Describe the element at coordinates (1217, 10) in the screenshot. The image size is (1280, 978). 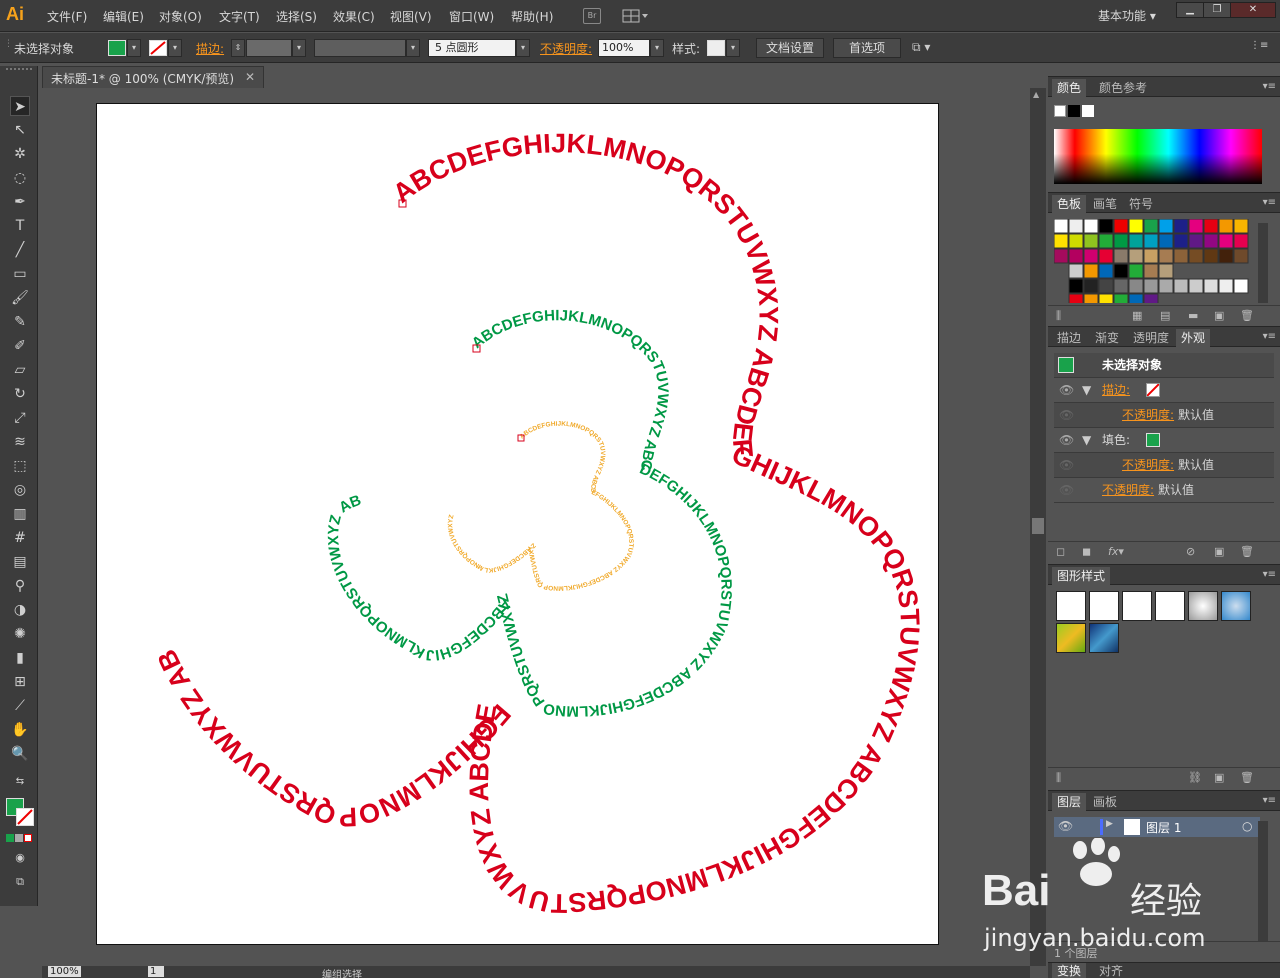
I see `restore-button: ❐` at that location.